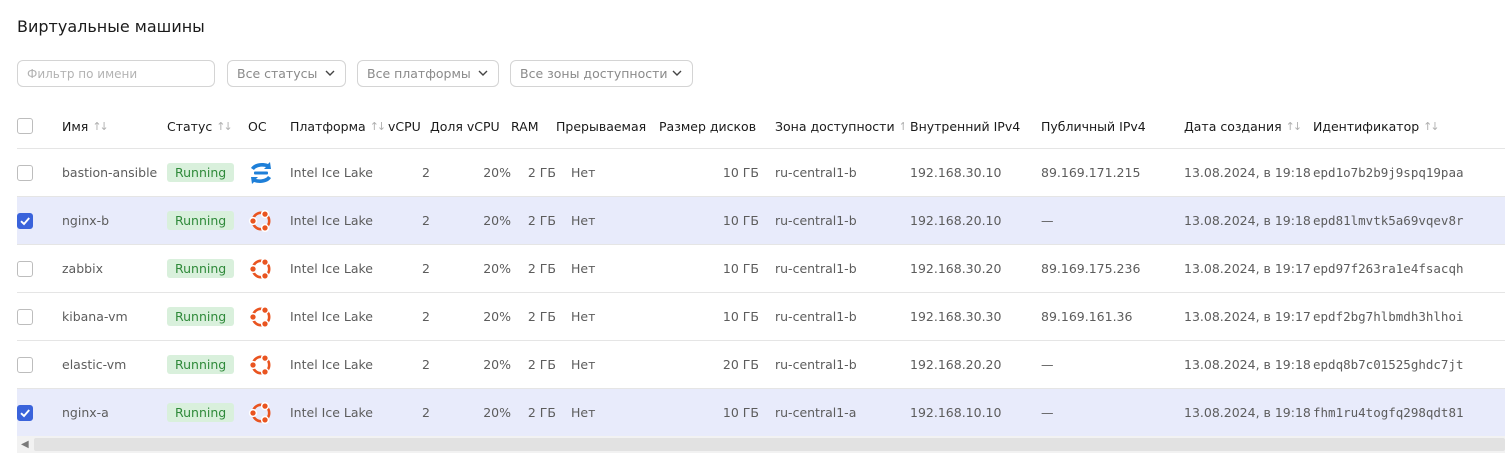 The width and height of the screenshot is (1505, 470). I want to click on vm-name: zabbix, so click(114, 268).